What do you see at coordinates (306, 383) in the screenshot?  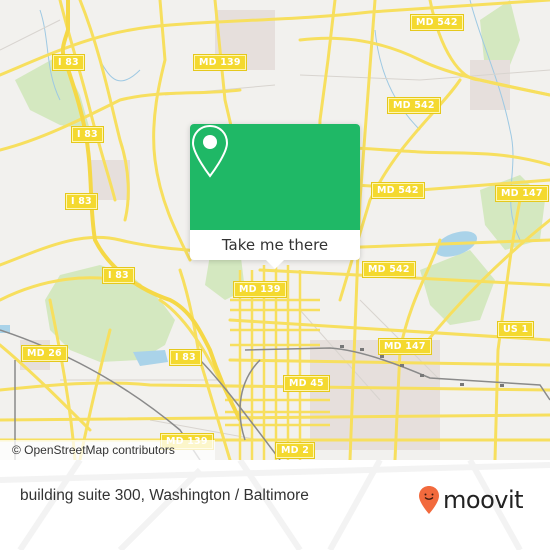 I see `road-shield-md45: MD 45` at bounding box center [306, 383].